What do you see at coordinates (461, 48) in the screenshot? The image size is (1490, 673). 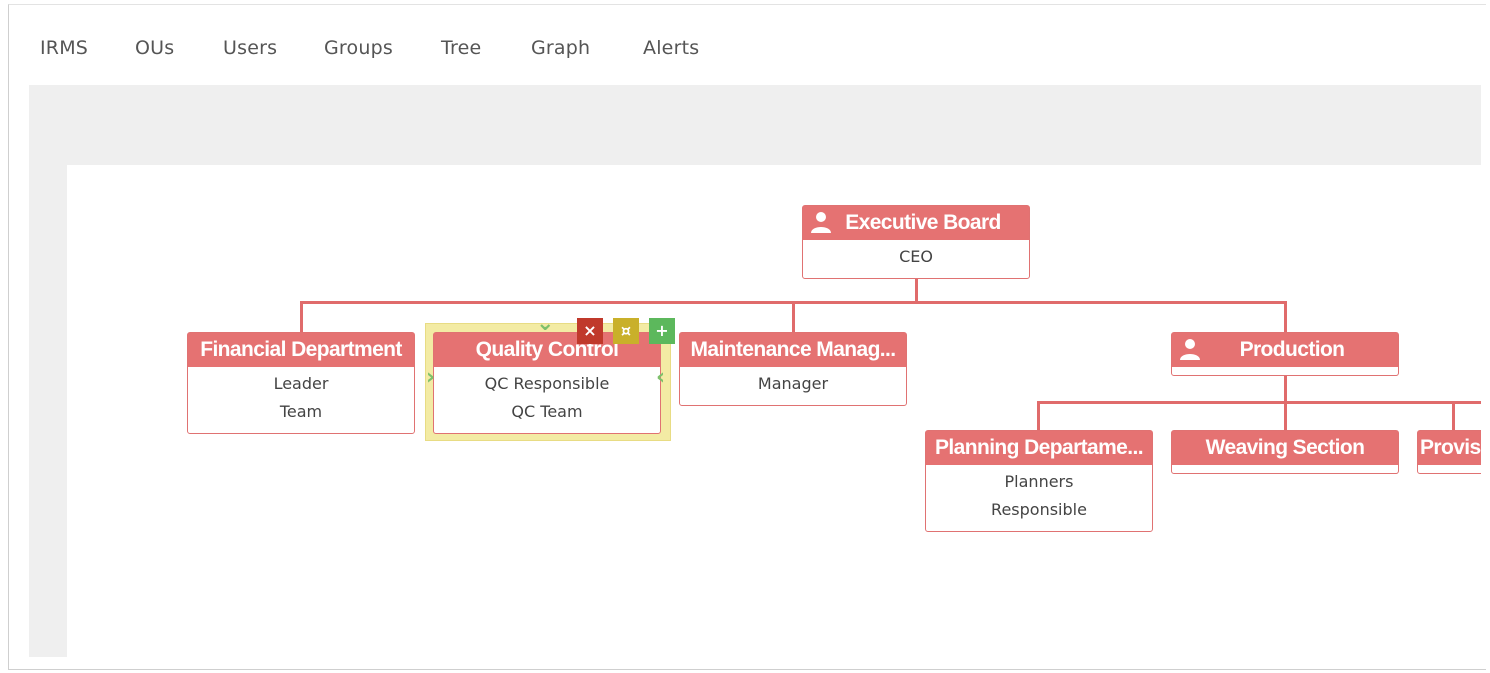 I see `nav-item-tree: Tree` at bounding box center [461, 48].